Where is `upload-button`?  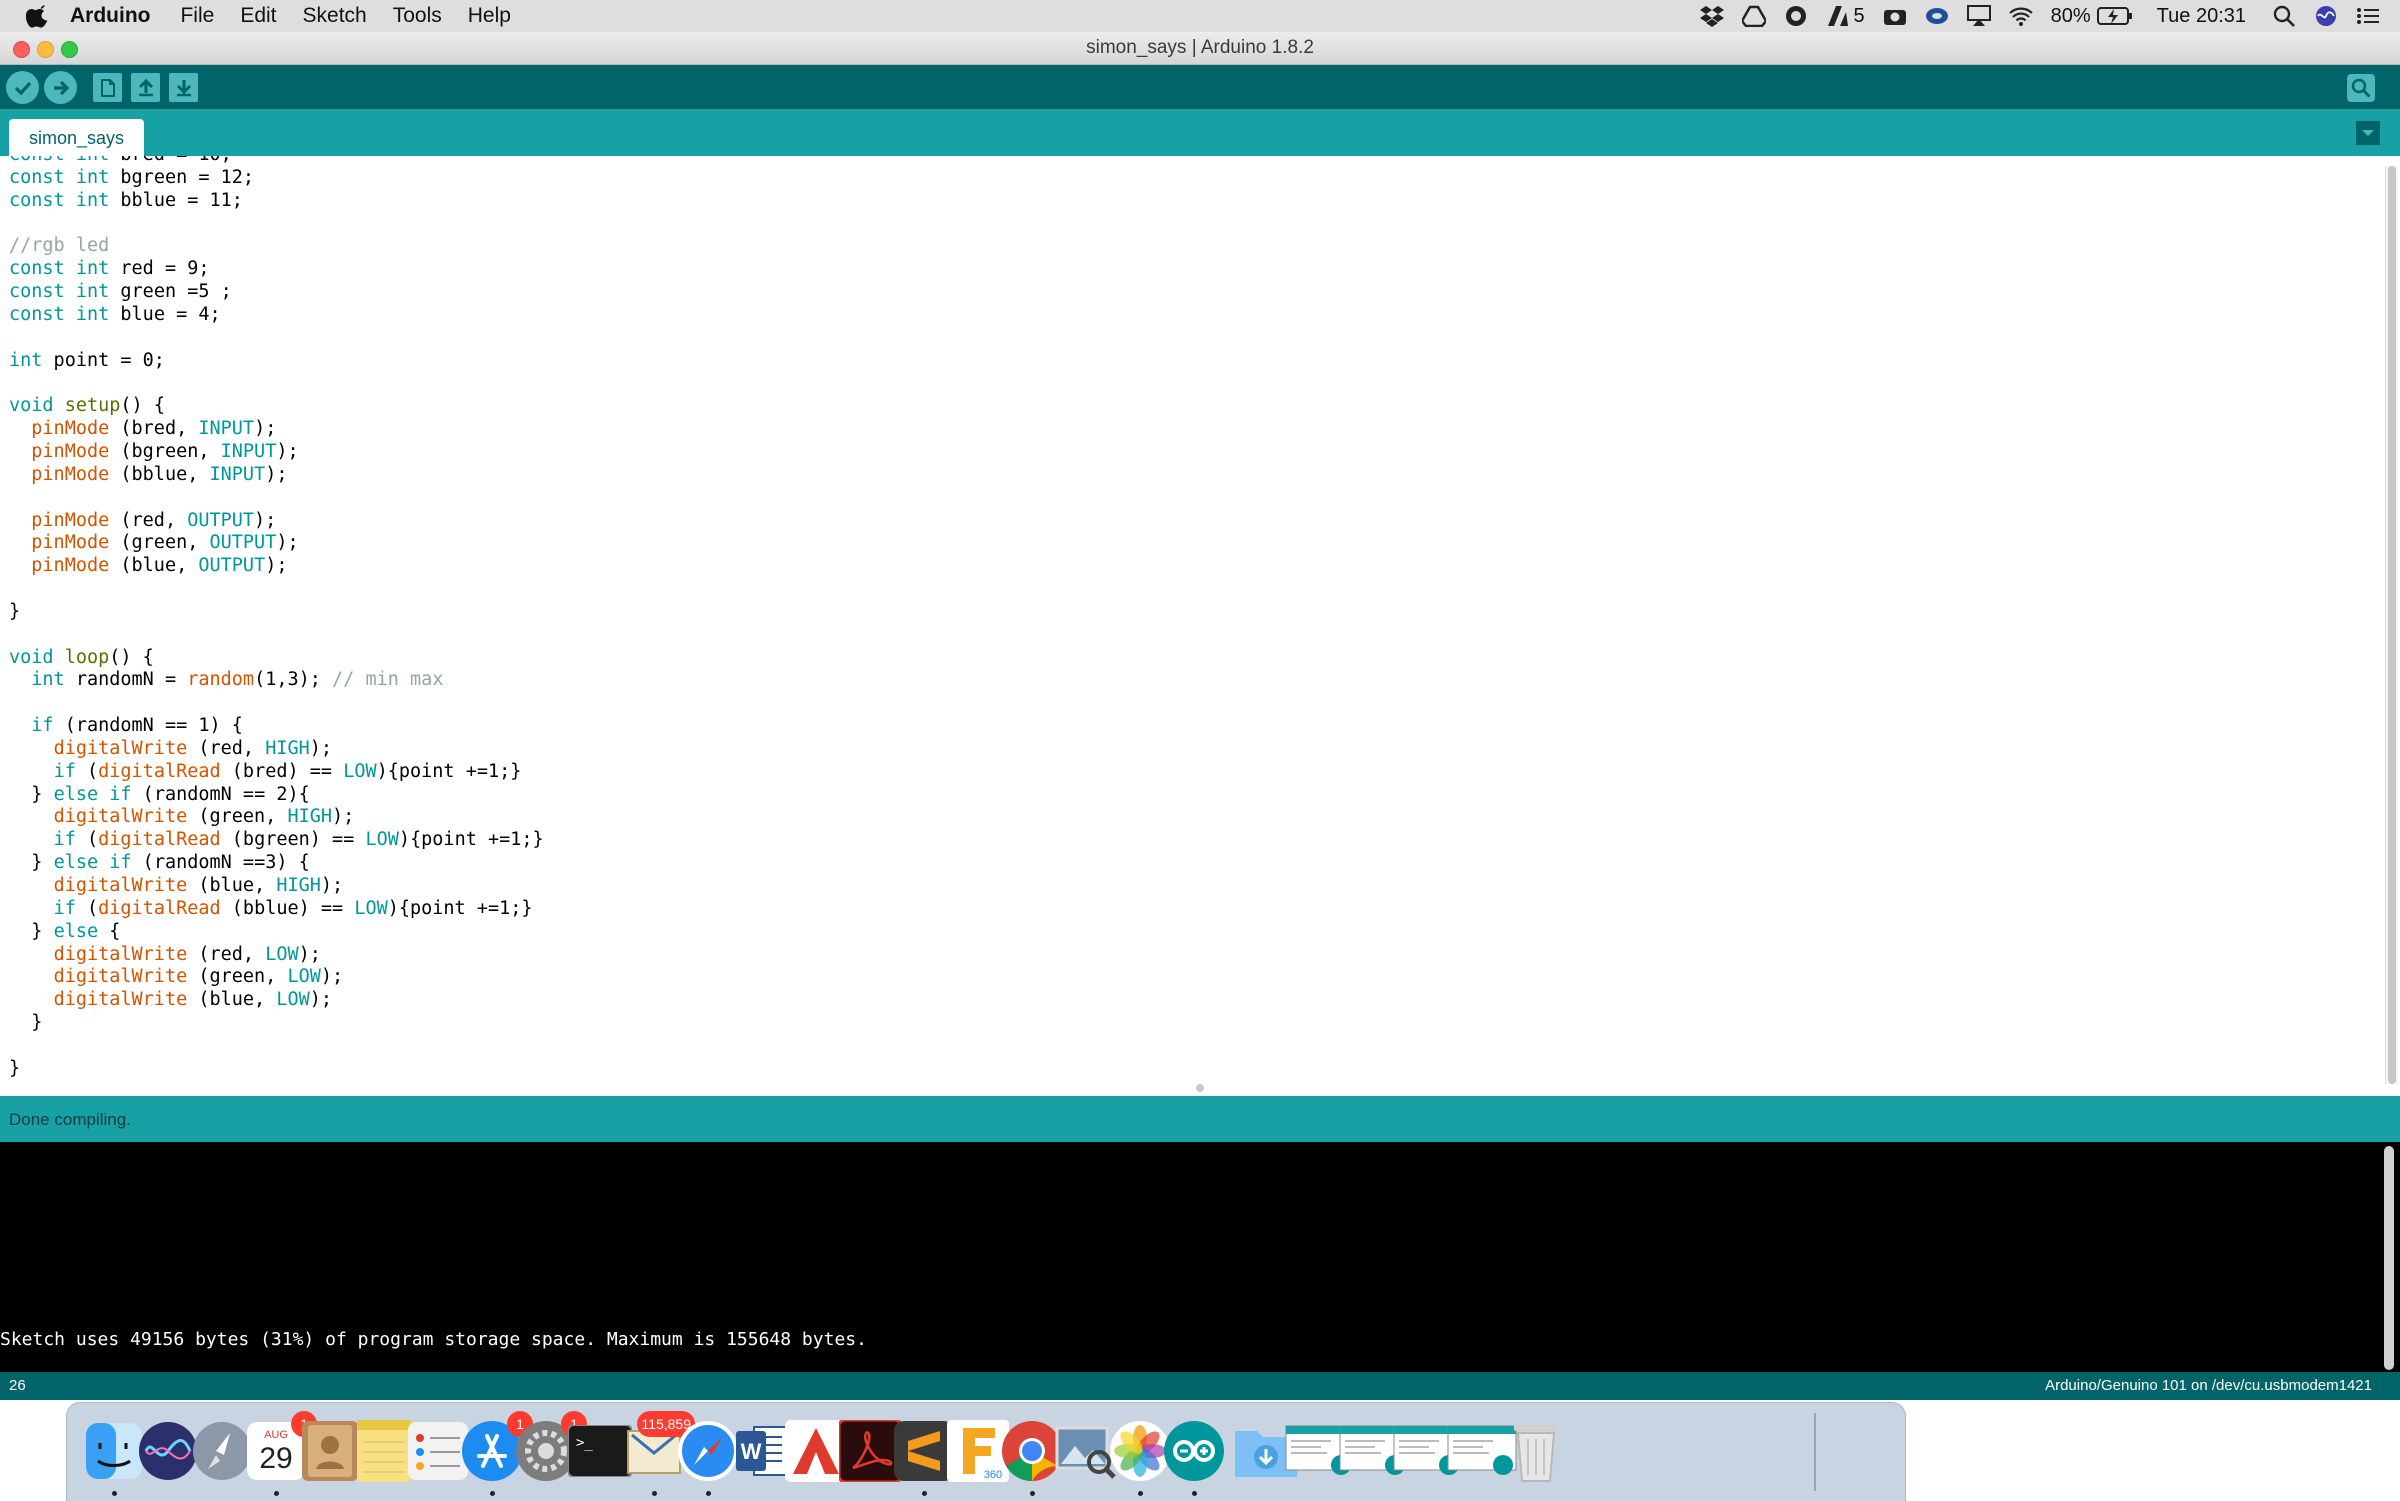
upload-button is located at coordinates (60, 87).